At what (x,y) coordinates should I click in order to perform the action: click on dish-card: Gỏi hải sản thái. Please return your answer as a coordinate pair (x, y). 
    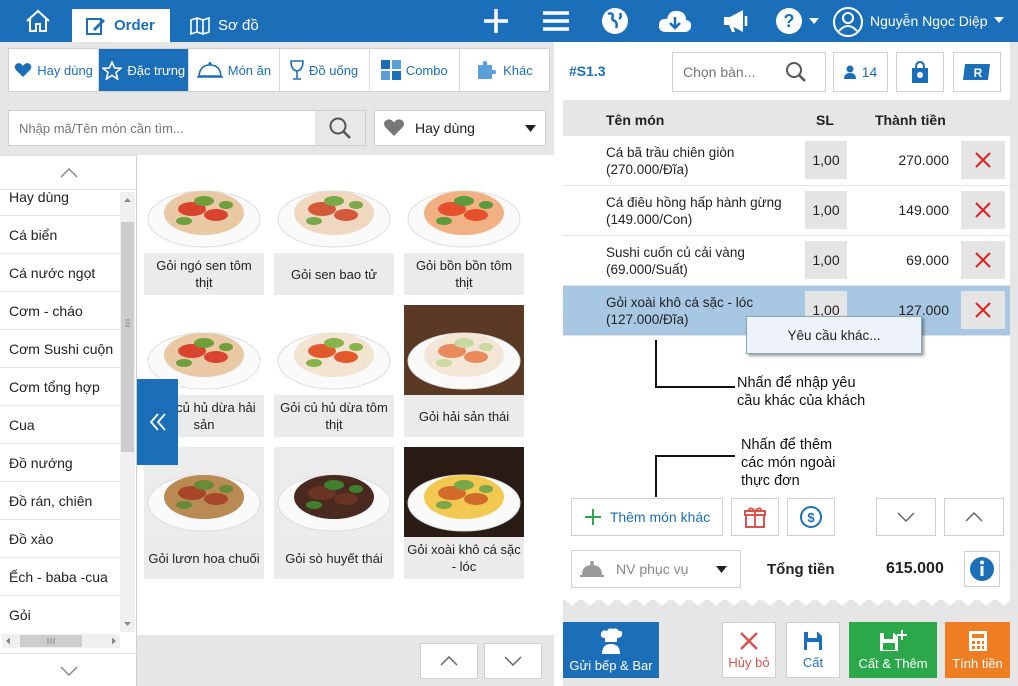
    Looking at the image, I should click on (464, 371).